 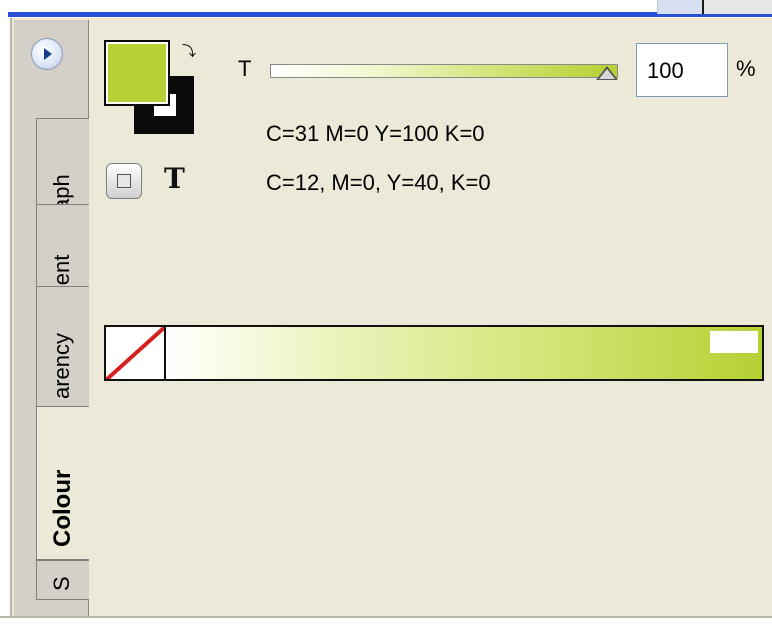 I want to click on fill-swatch, so click(x=137, y=73).